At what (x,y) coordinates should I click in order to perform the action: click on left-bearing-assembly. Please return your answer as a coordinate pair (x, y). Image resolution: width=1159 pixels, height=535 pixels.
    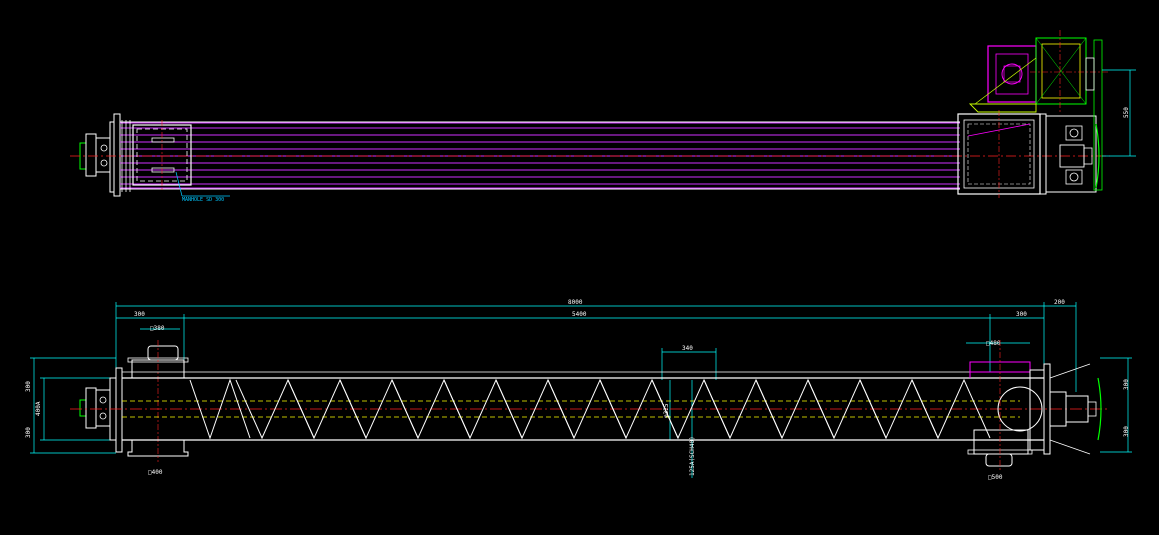
    Looking at the image, I should click on (100, 155).